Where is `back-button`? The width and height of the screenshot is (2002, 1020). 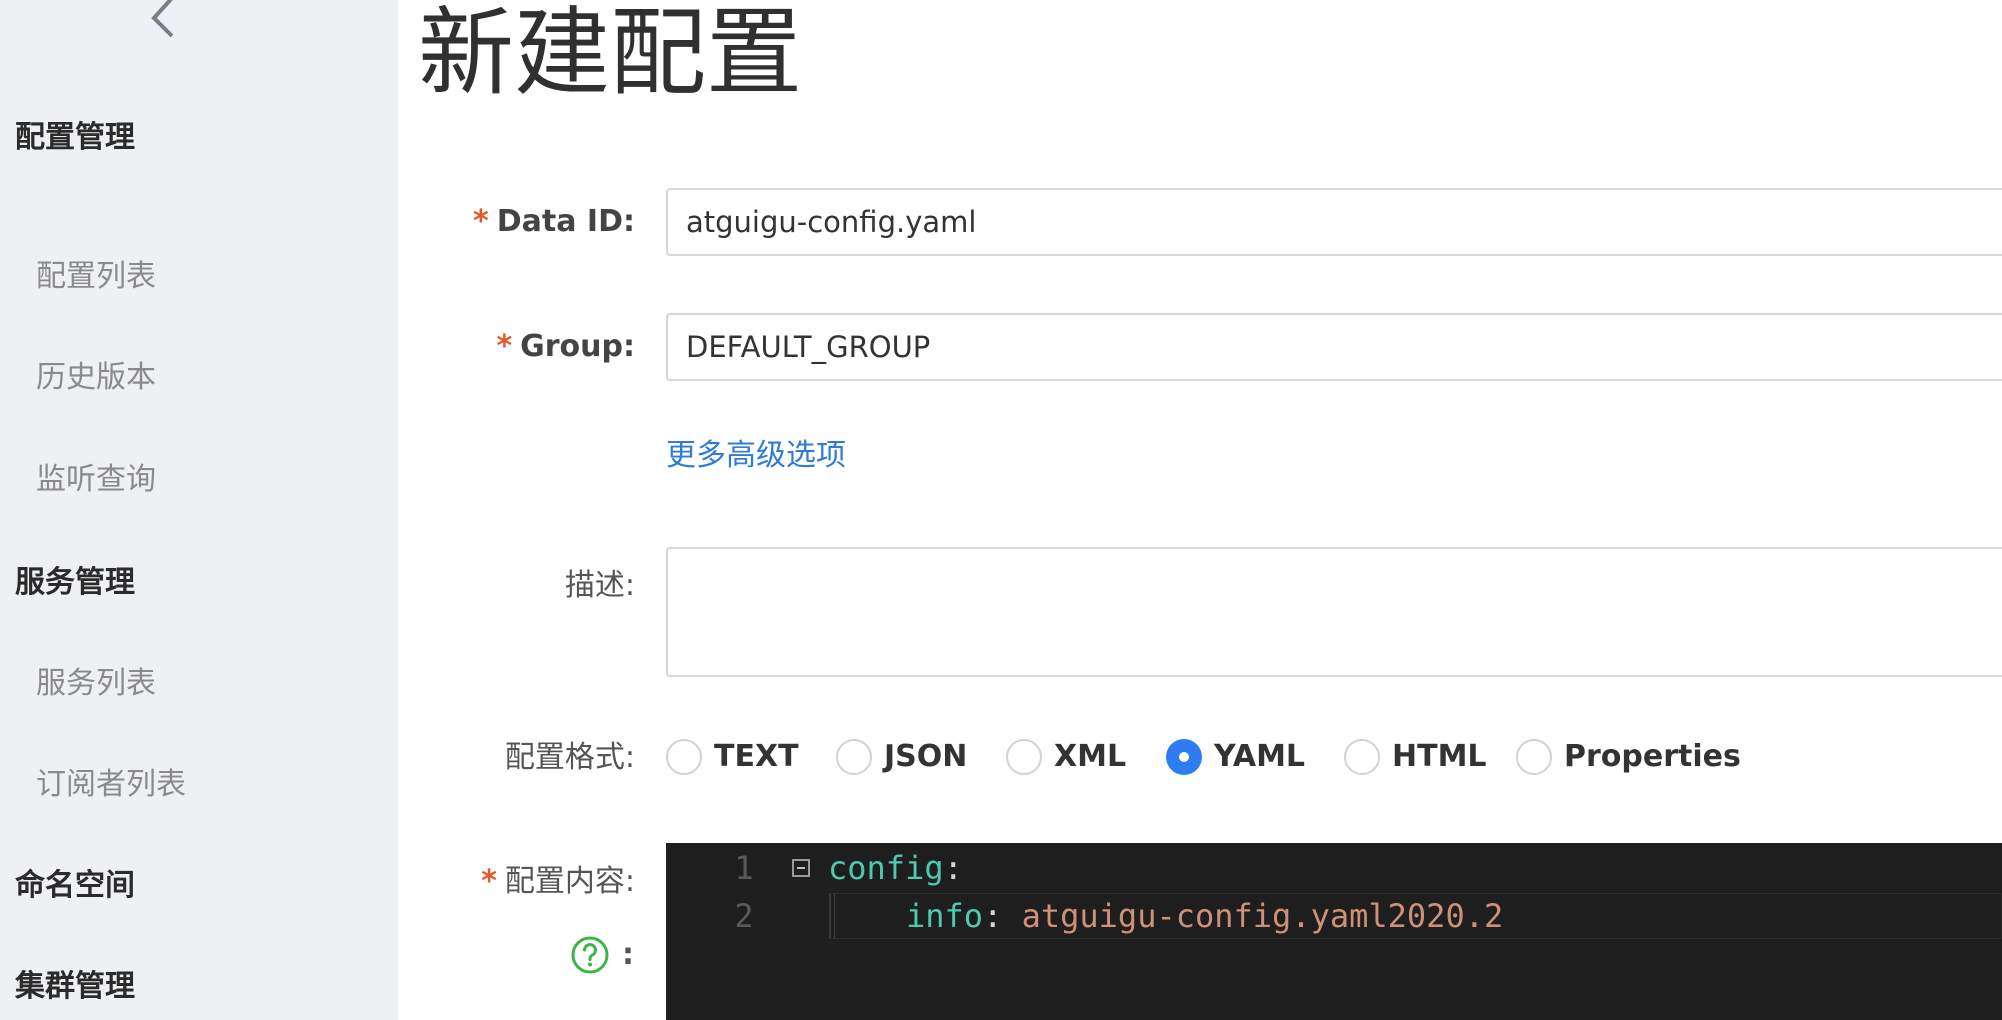
back-button is located at coordinates (165, 22).